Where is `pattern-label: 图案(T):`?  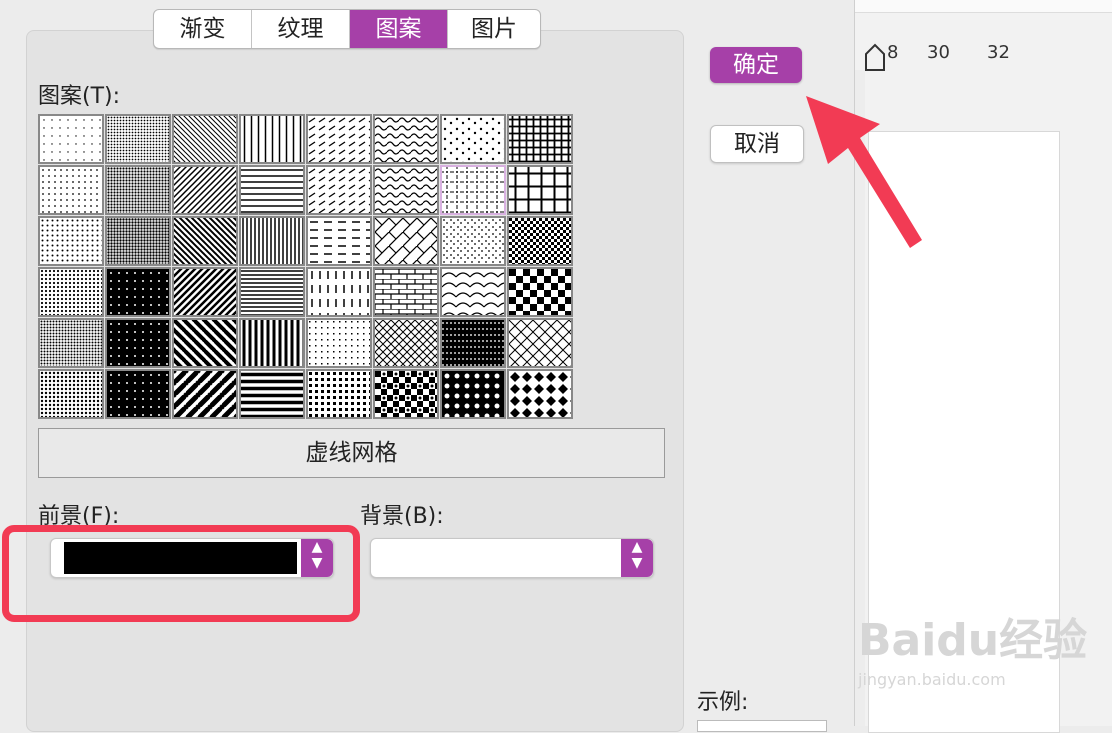 pattern-label: 图案(T): is located at coordinates (79, 96).